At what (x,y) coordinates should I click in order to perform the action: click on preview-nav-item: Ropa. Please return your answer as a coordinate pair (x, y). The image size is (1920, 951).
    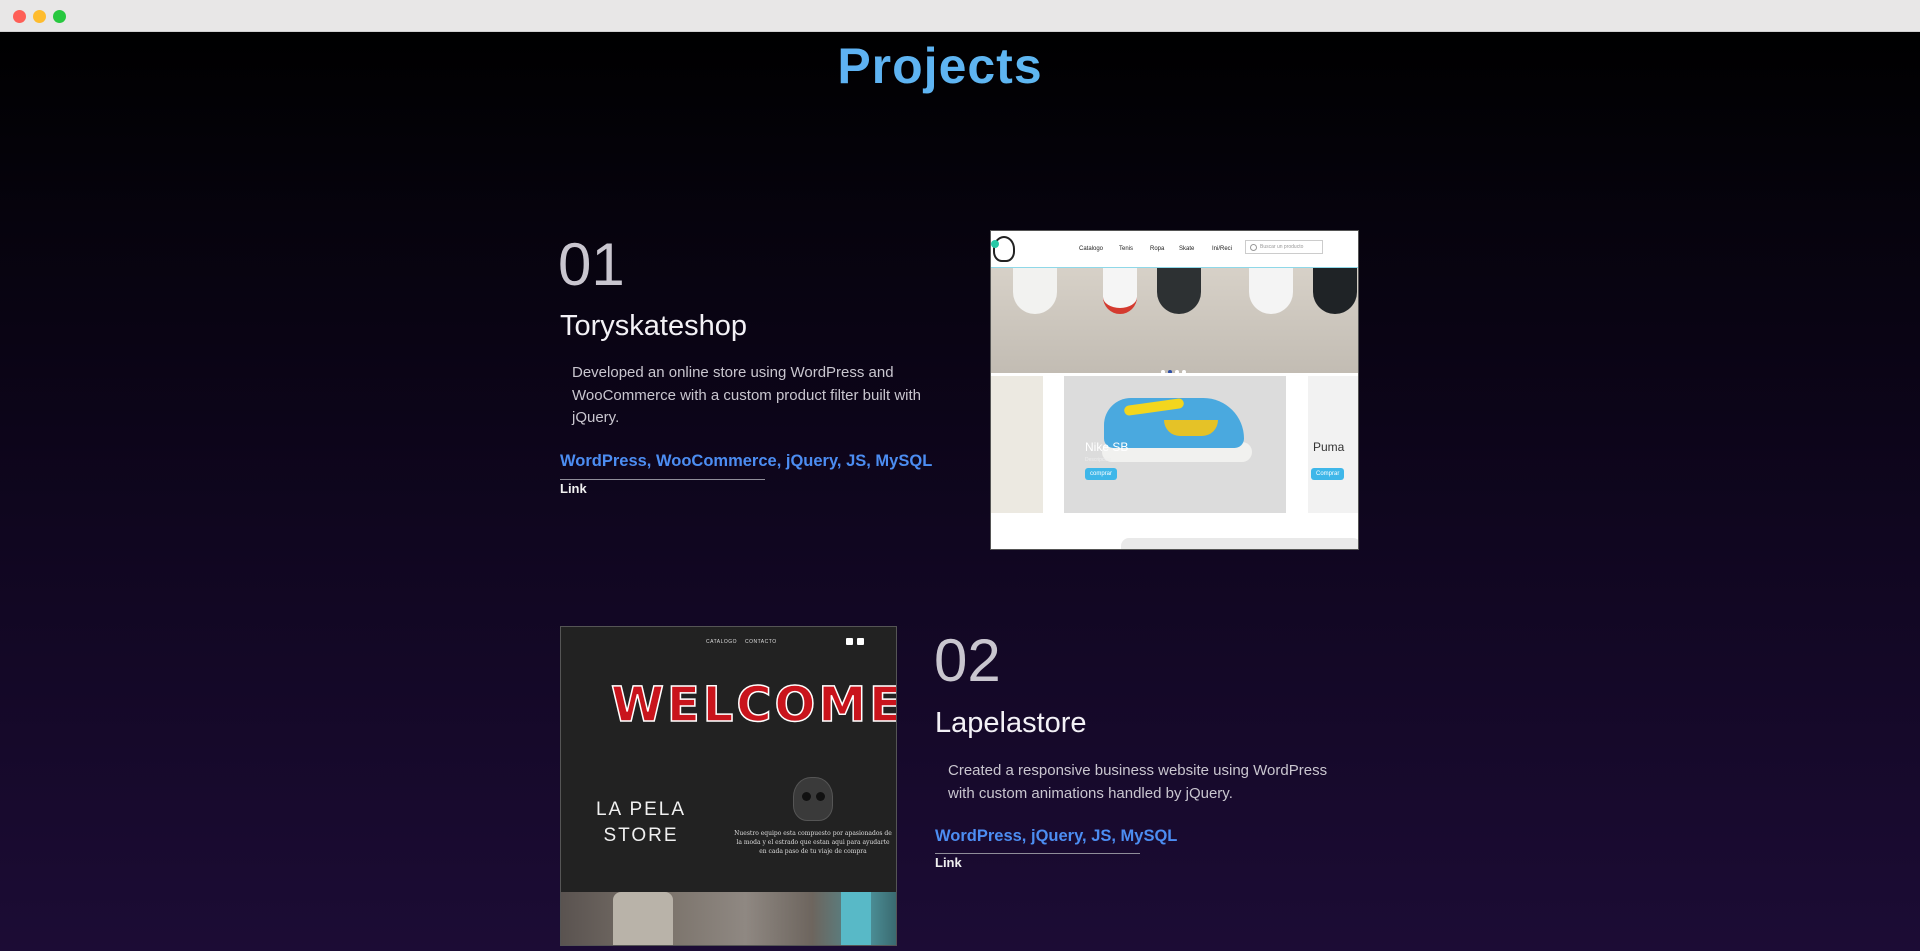
    Looking at the image, I should click on (1157, 249).